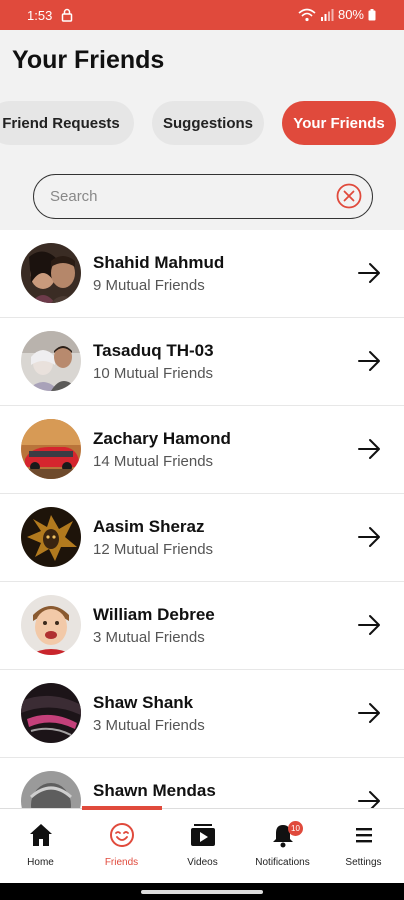  I want to click on nav-videos: Videos, so click(202, 846).